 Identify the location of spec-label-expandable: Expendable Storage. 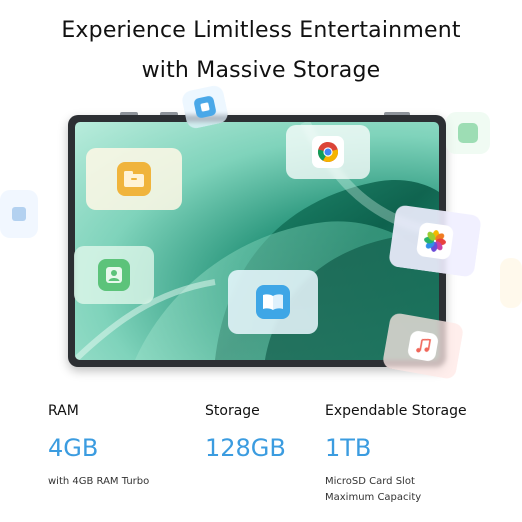
(396, 411).